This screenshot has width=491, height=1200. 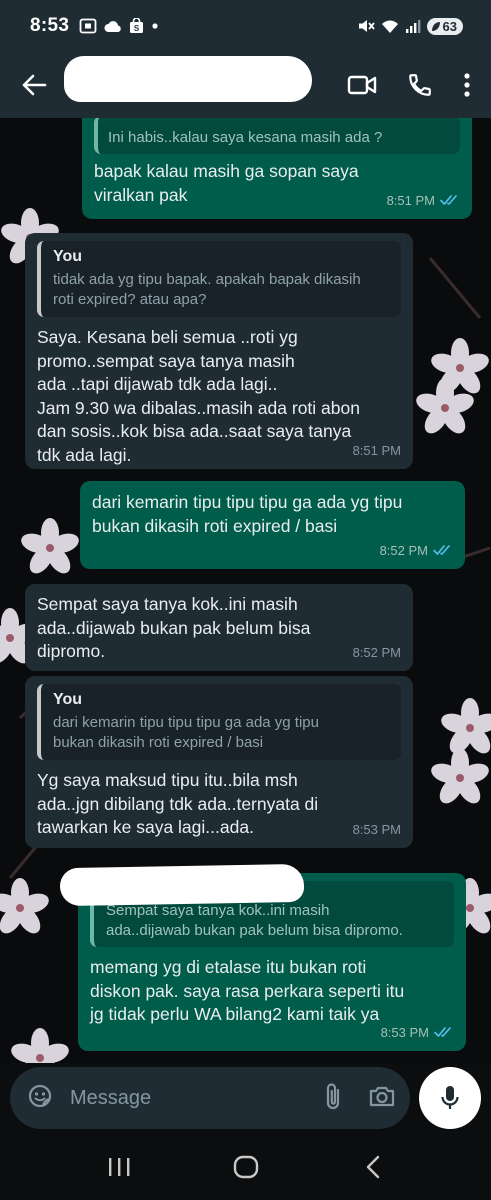 I want to click on chevron-left-icon, so click(x=372, y=1166).